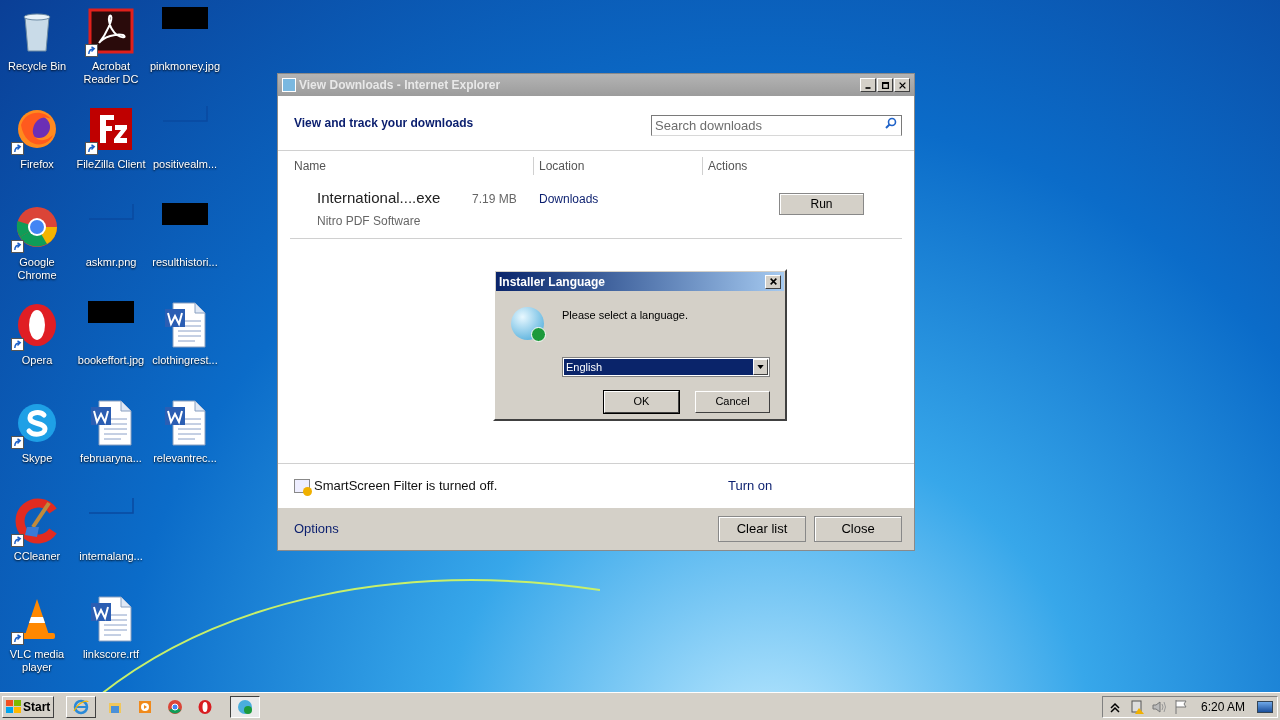 The image size is (1280, 720). Describe the element at coordinates (762, 529) in the screenshot. I see `clear-list-button: Clear list` at that location.